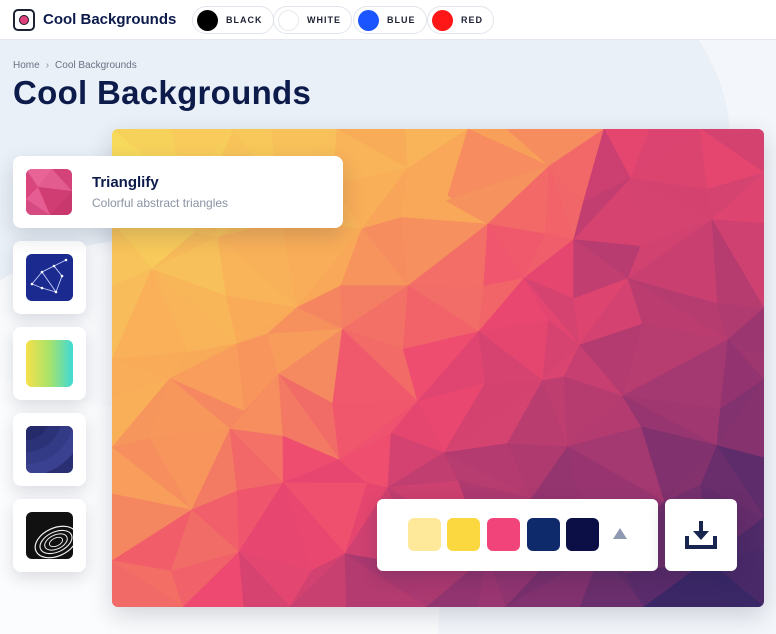  I want to click on triangles-thumbnail-icon, so click(49, 192).